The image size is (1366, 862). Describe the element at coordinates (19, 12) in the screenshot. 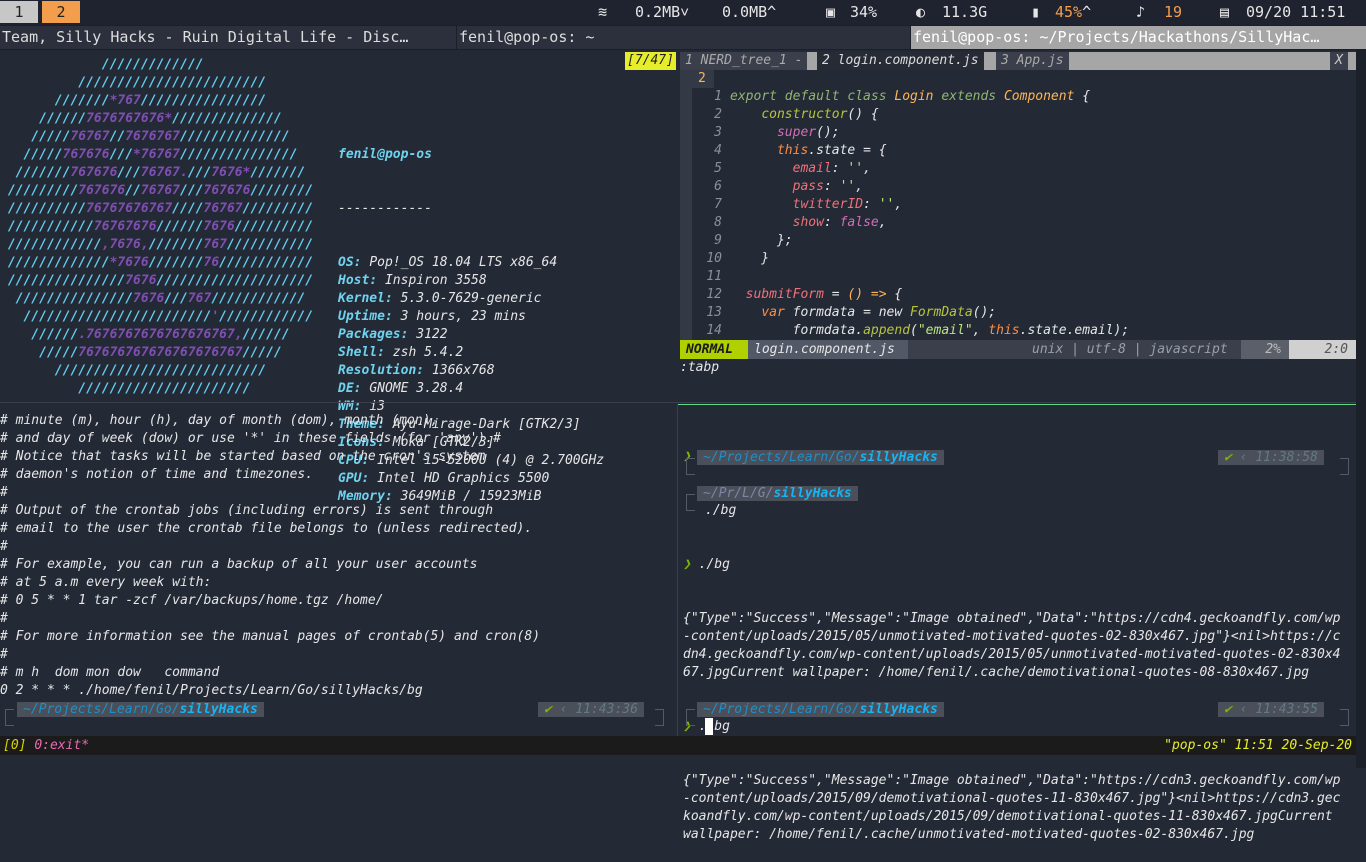

I see `workspace-1: 1` at that location.